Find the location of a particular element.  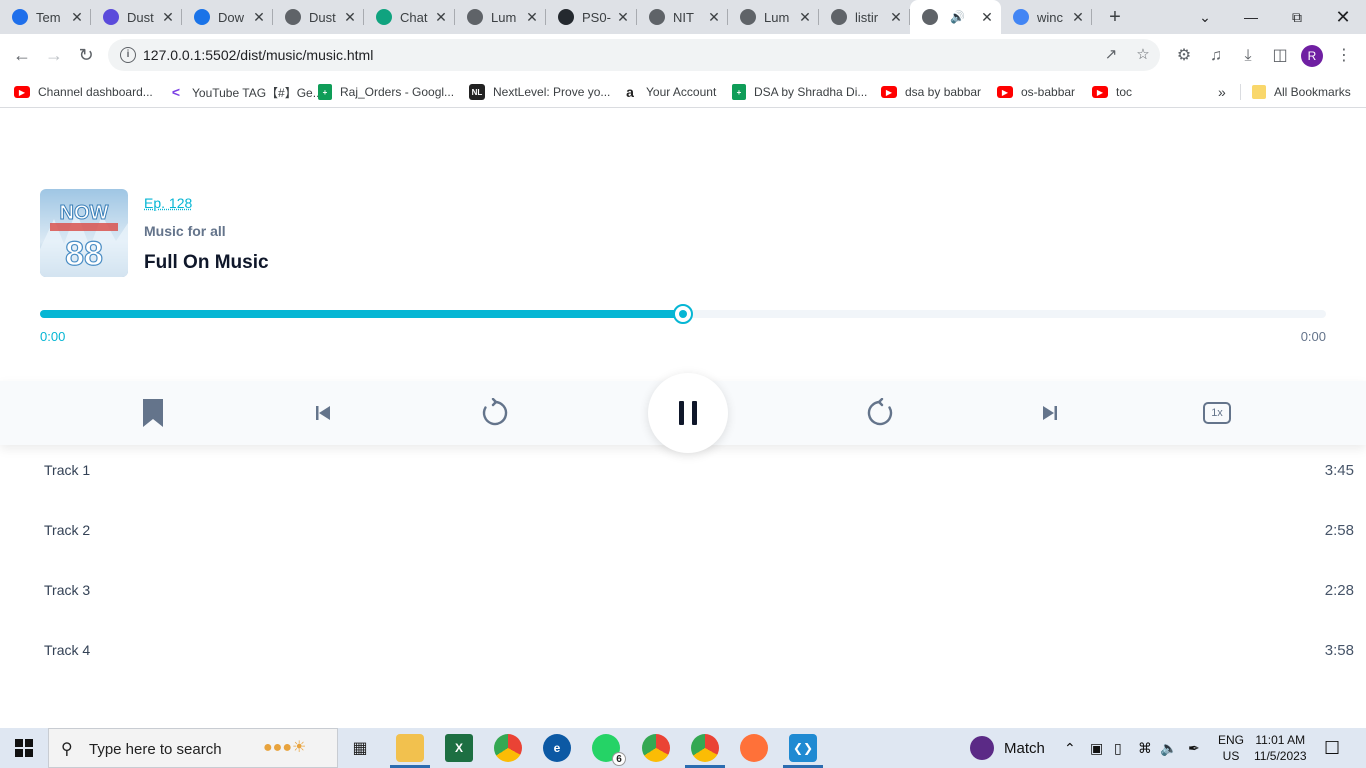

track-row: Track 4 3:58 is located at coordinates (683, 660).